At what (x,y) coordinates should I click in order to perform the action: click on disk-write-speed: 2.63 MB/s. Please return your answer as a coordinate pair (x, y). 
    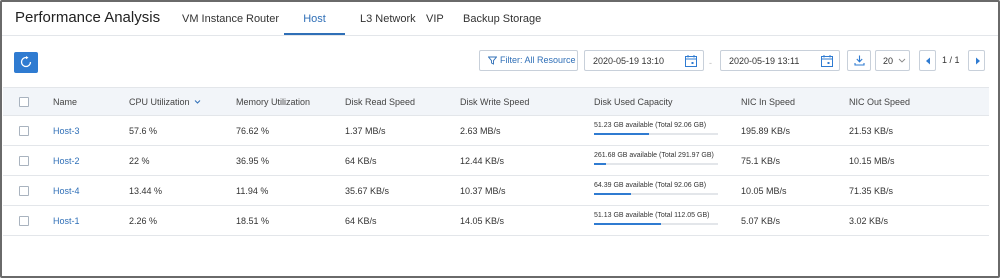
    Looking at the image, I should click on (480, 131).